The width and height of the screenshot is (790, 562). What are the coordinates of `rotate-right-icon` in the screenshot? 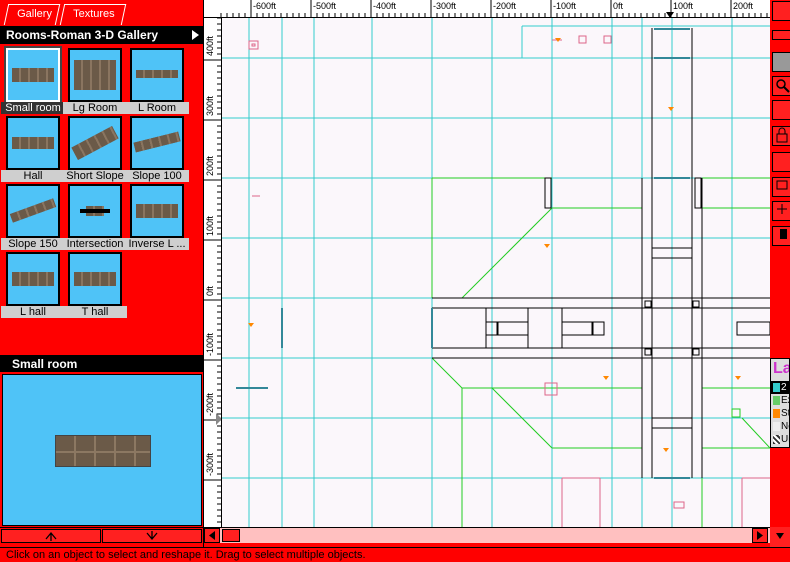 It's located at (152, 536).